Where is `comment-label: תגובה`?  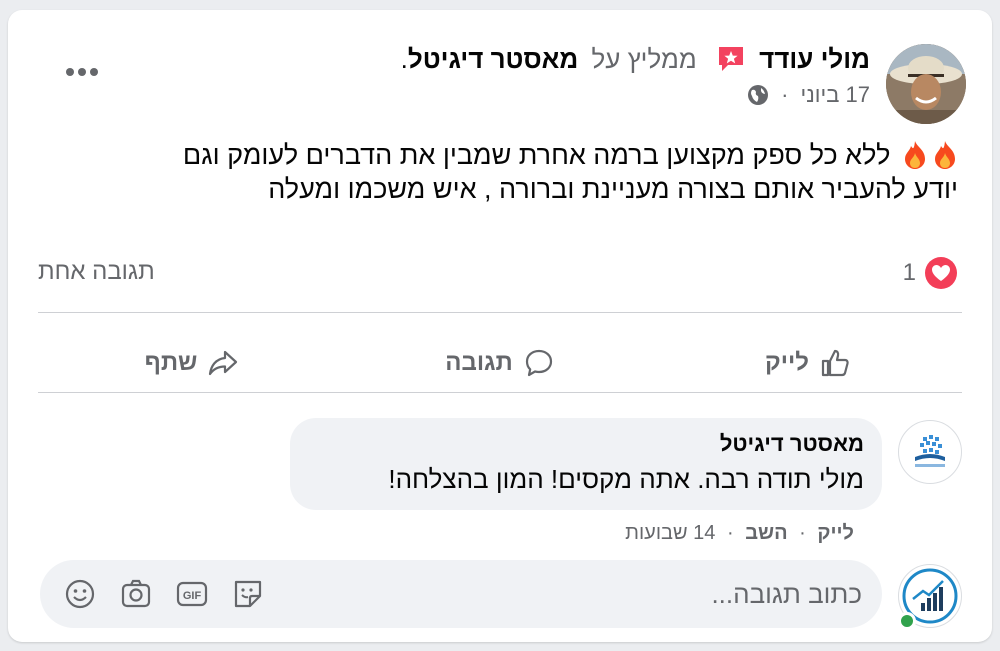
comment-label: תגובה is located at coordinates (479, 362).